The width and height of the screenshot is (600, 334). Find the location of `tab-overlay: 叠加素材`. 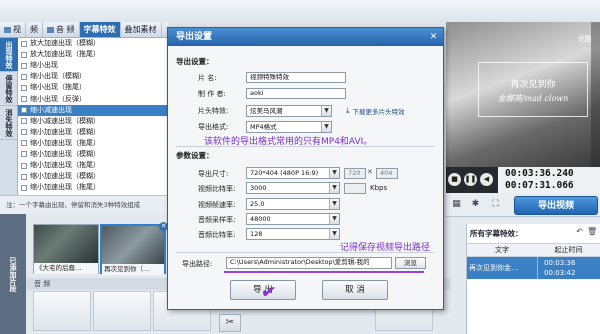

tab-overlay: 叠加素材 is located at coordinates (141, 29).